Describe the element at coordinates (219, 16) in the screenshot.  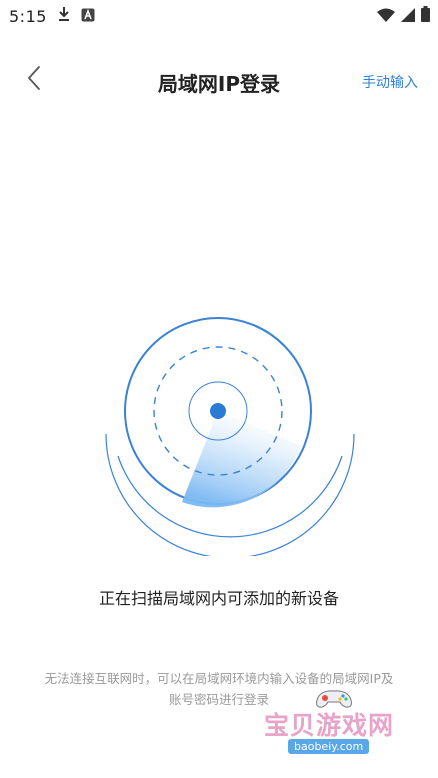
I see `status-bar: 5:15` at that location.